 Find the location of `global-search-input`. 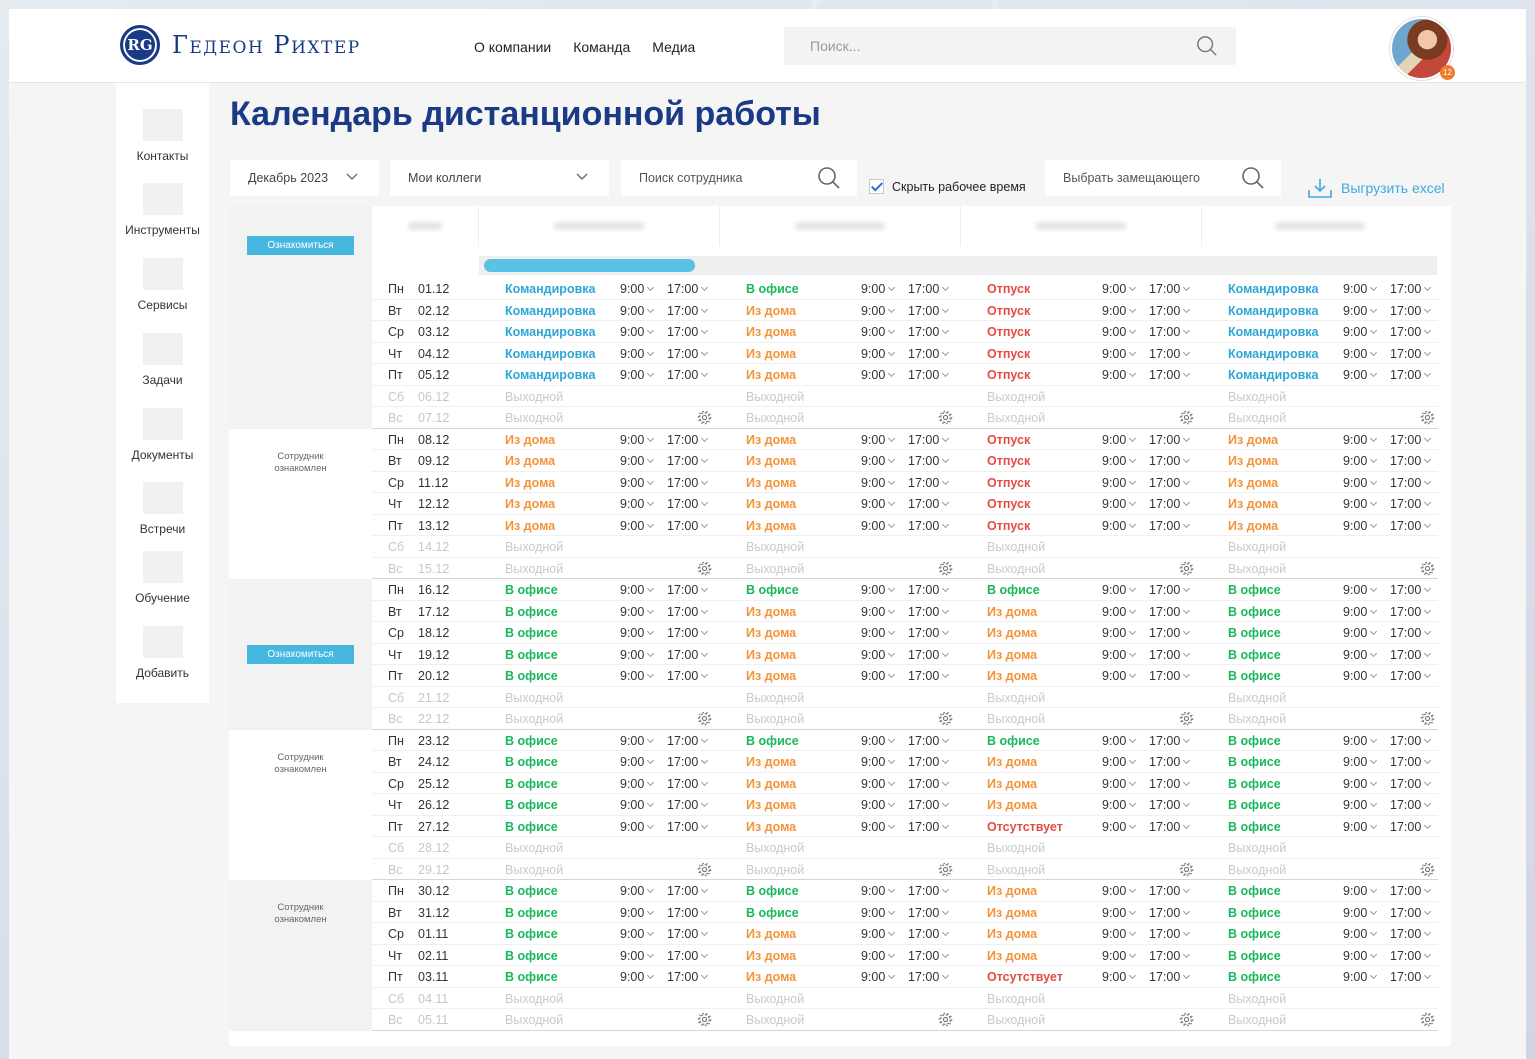

global-search-input is located at coordinates (1010, 46).